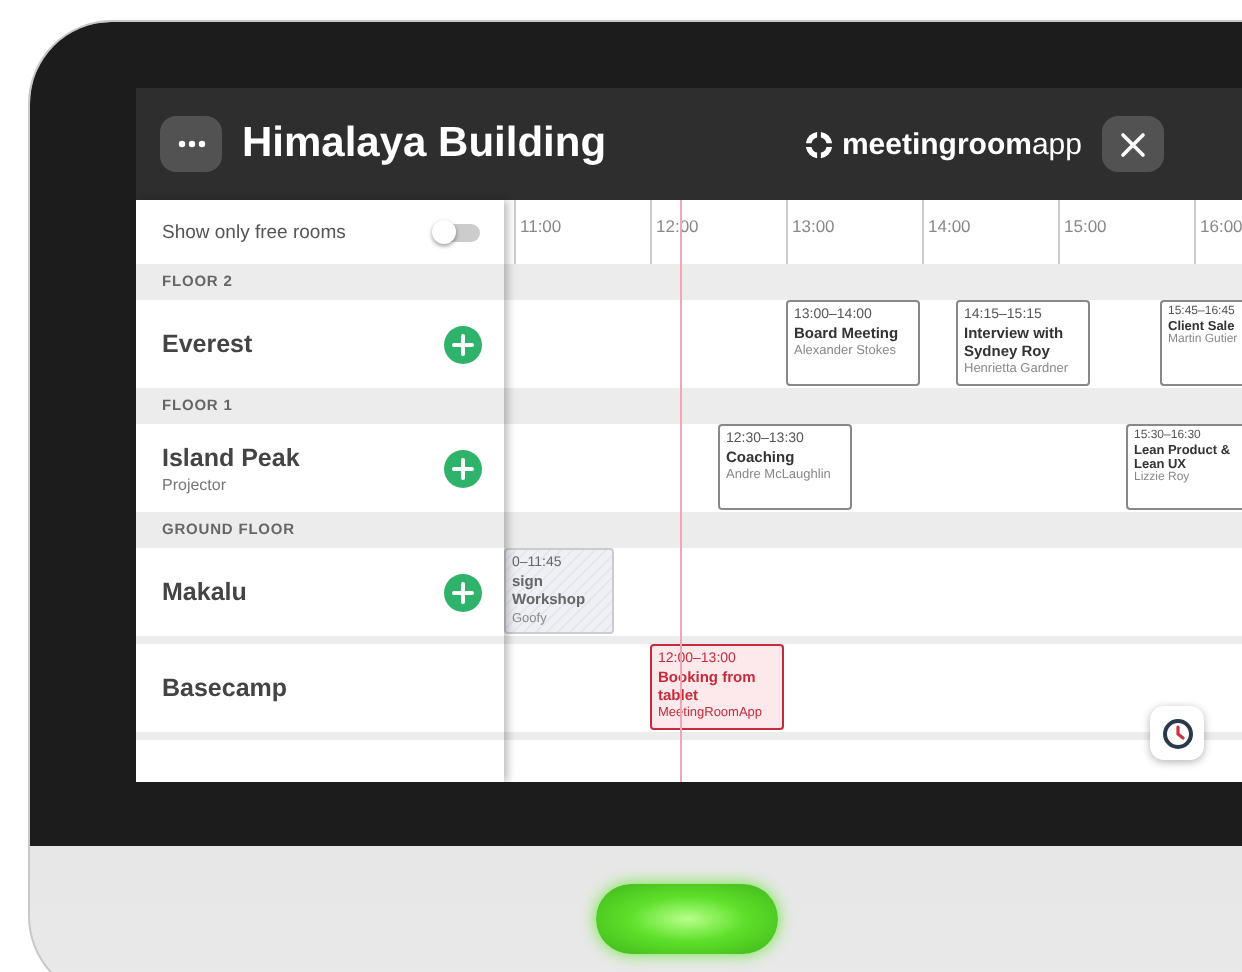 Image resolution: width=1242 pixels, height=972 pixels. What do you see at coordinates (195, 484) in the screenshot?
I see `room-equipment: Projector` at bounding box center [195, 484].